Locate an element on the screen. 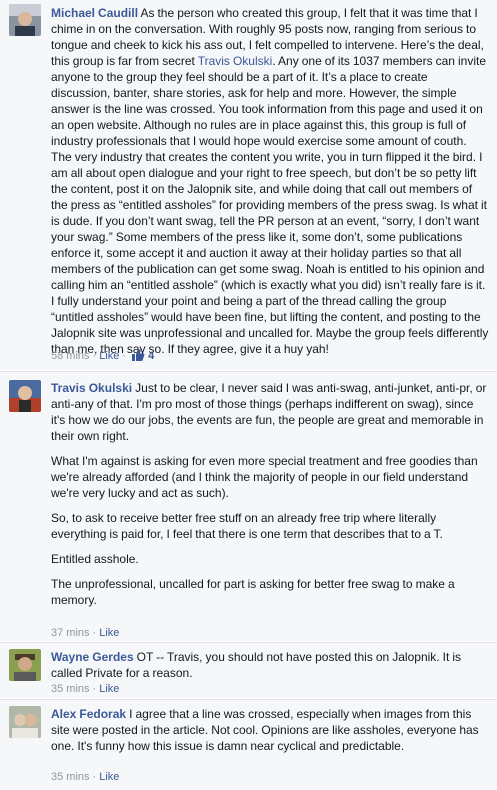 The height and width of the screenshot is (790, 497). timestamp: 58 mins is located at coordinates (70, 356).